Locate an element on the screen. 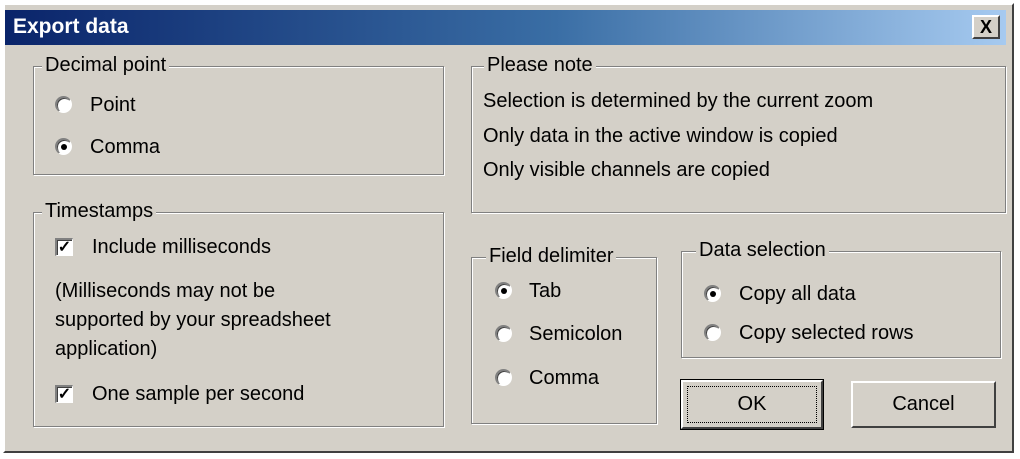  milliseconds-note-line-3: application) is located at coordinates (106, 349).